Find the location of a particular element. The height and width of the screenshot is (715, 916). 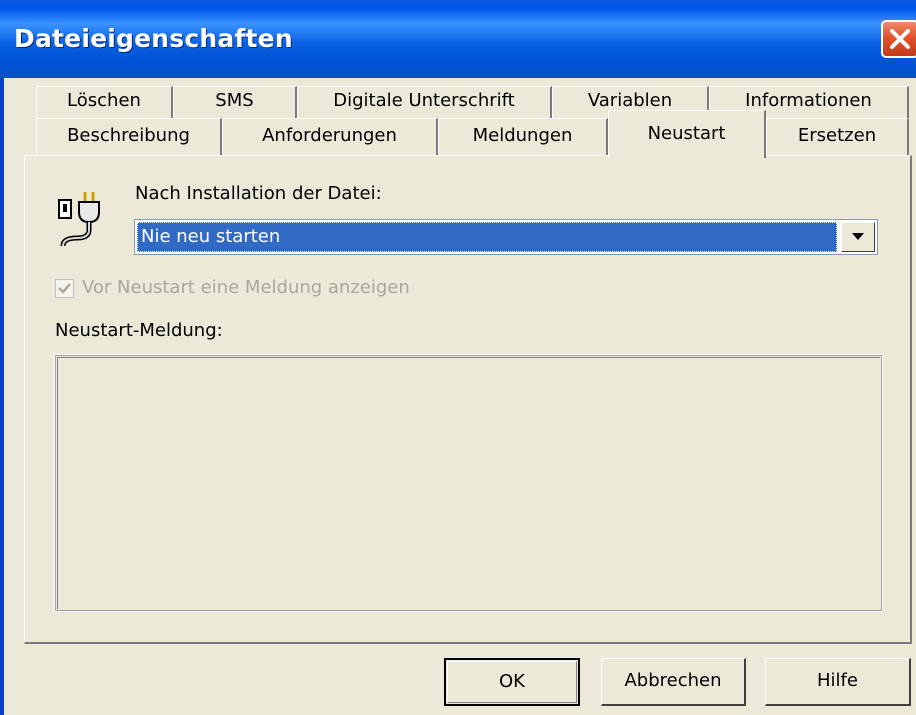

ok-button: OK is located at coordinates (512, 682).